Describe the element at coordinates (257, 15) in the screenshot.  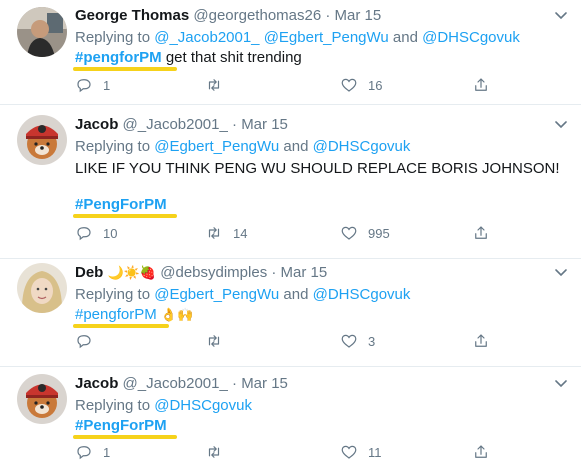
I see `handle: @georgethomas26` at that location.